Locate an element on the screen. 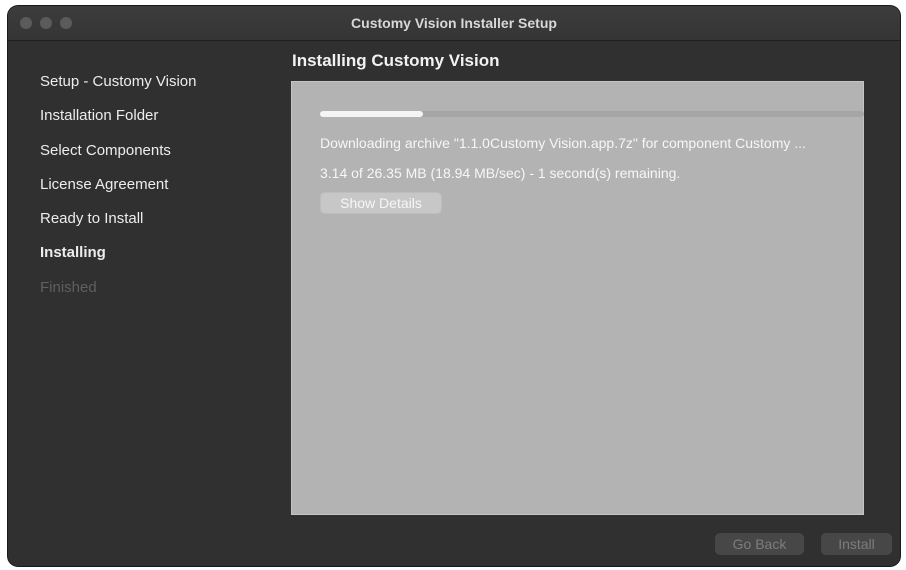  sidebar-item-license-agreement: License Agreement is located at coordinates (104, 184).